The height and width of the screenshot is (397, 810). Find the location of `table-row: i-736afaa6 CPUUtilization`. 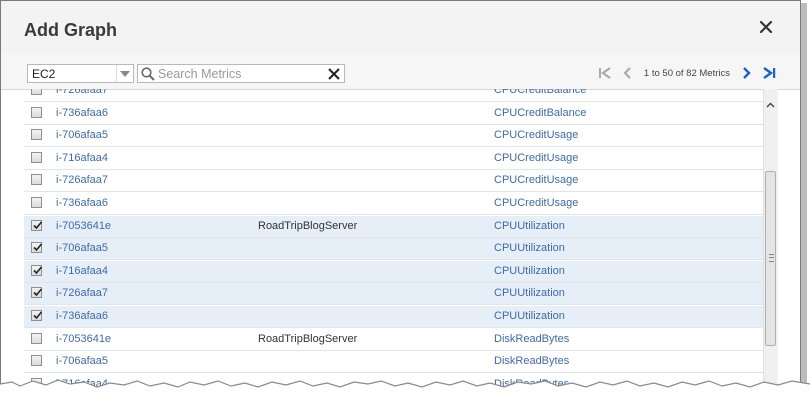

table-row: i-736afaa6 CPUUtilization is located at coordinates (394, 317).